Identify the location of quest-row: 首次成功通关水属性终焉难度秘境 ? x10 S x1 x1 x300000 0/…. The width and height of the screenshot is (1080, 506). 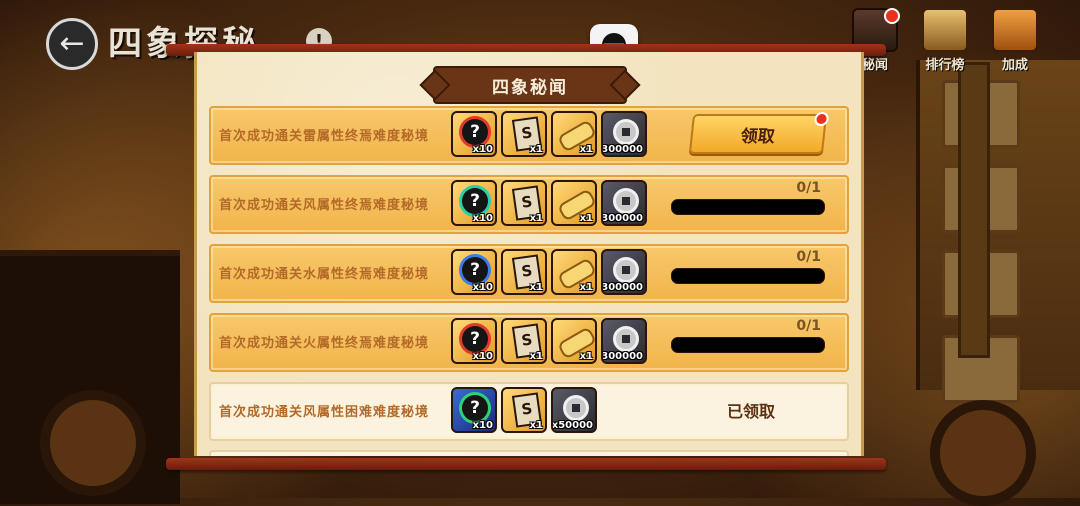
(529, 273).